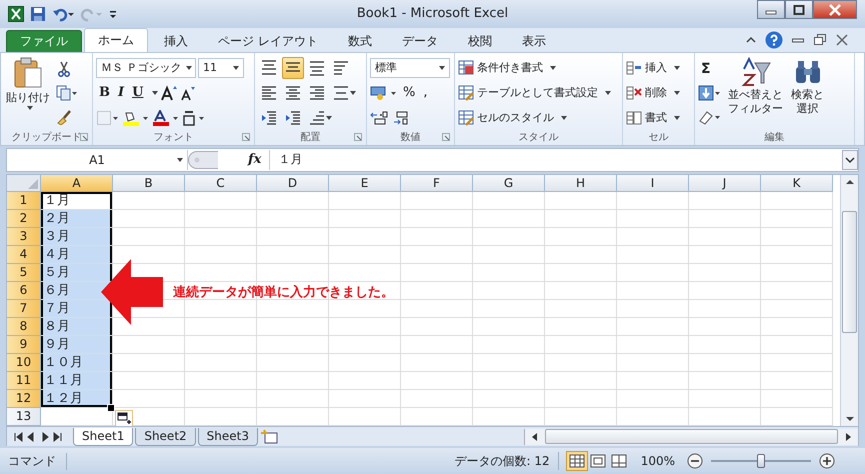  I want to click on column-header: A, so click(77, 183).